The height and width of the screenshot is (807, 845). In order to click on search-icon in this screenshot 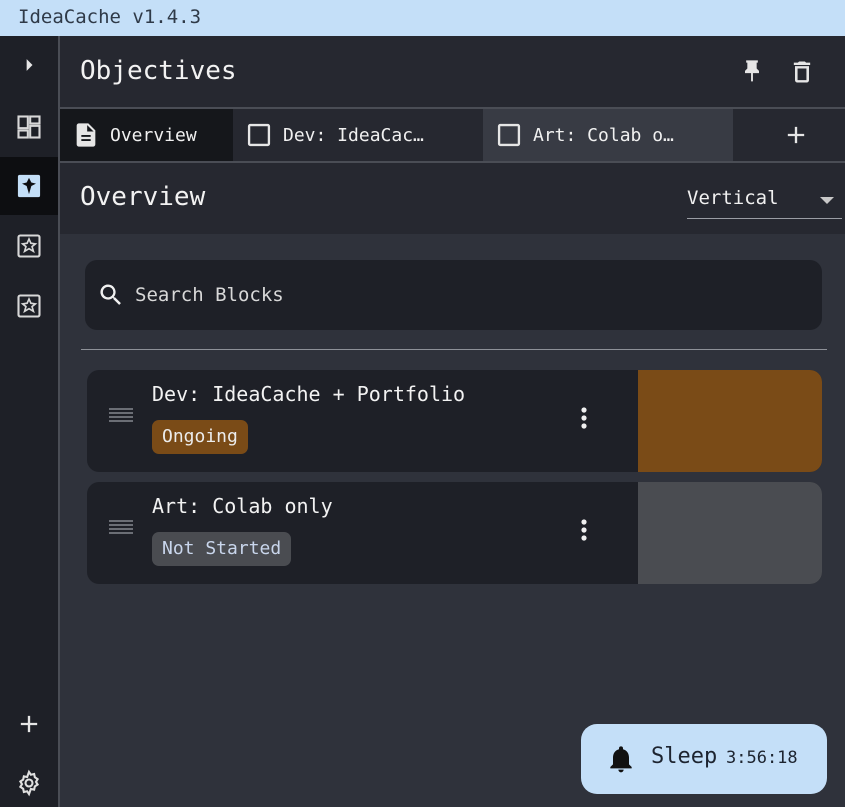, I will do `click(110, 294)`.